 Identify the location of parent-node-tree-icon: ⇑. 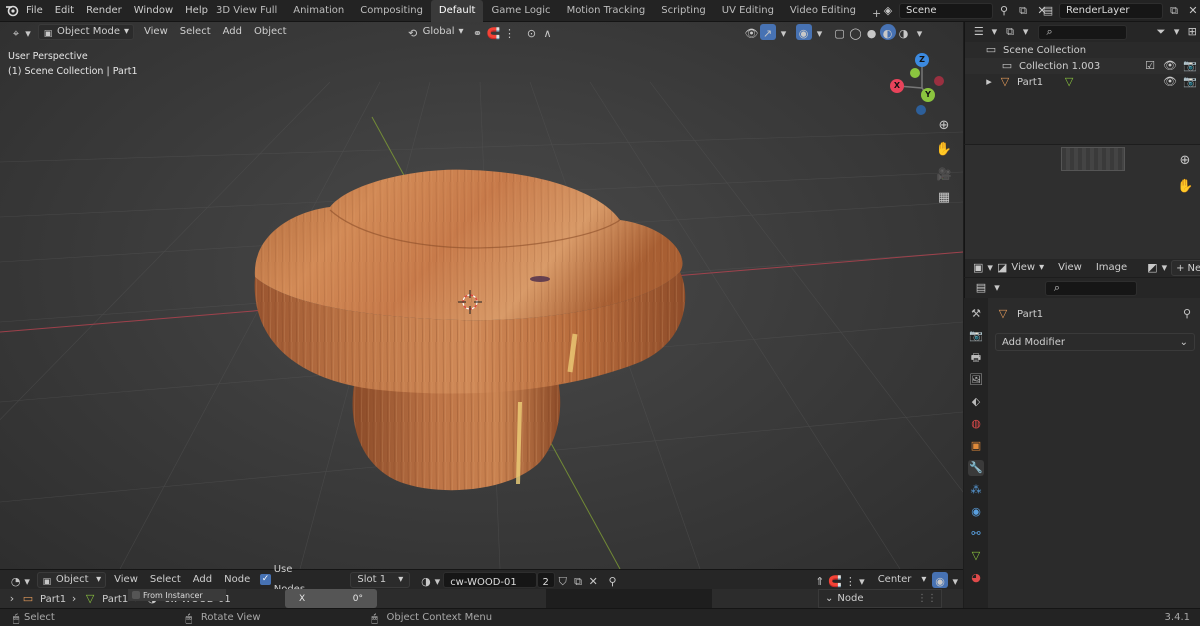
(819, 580).